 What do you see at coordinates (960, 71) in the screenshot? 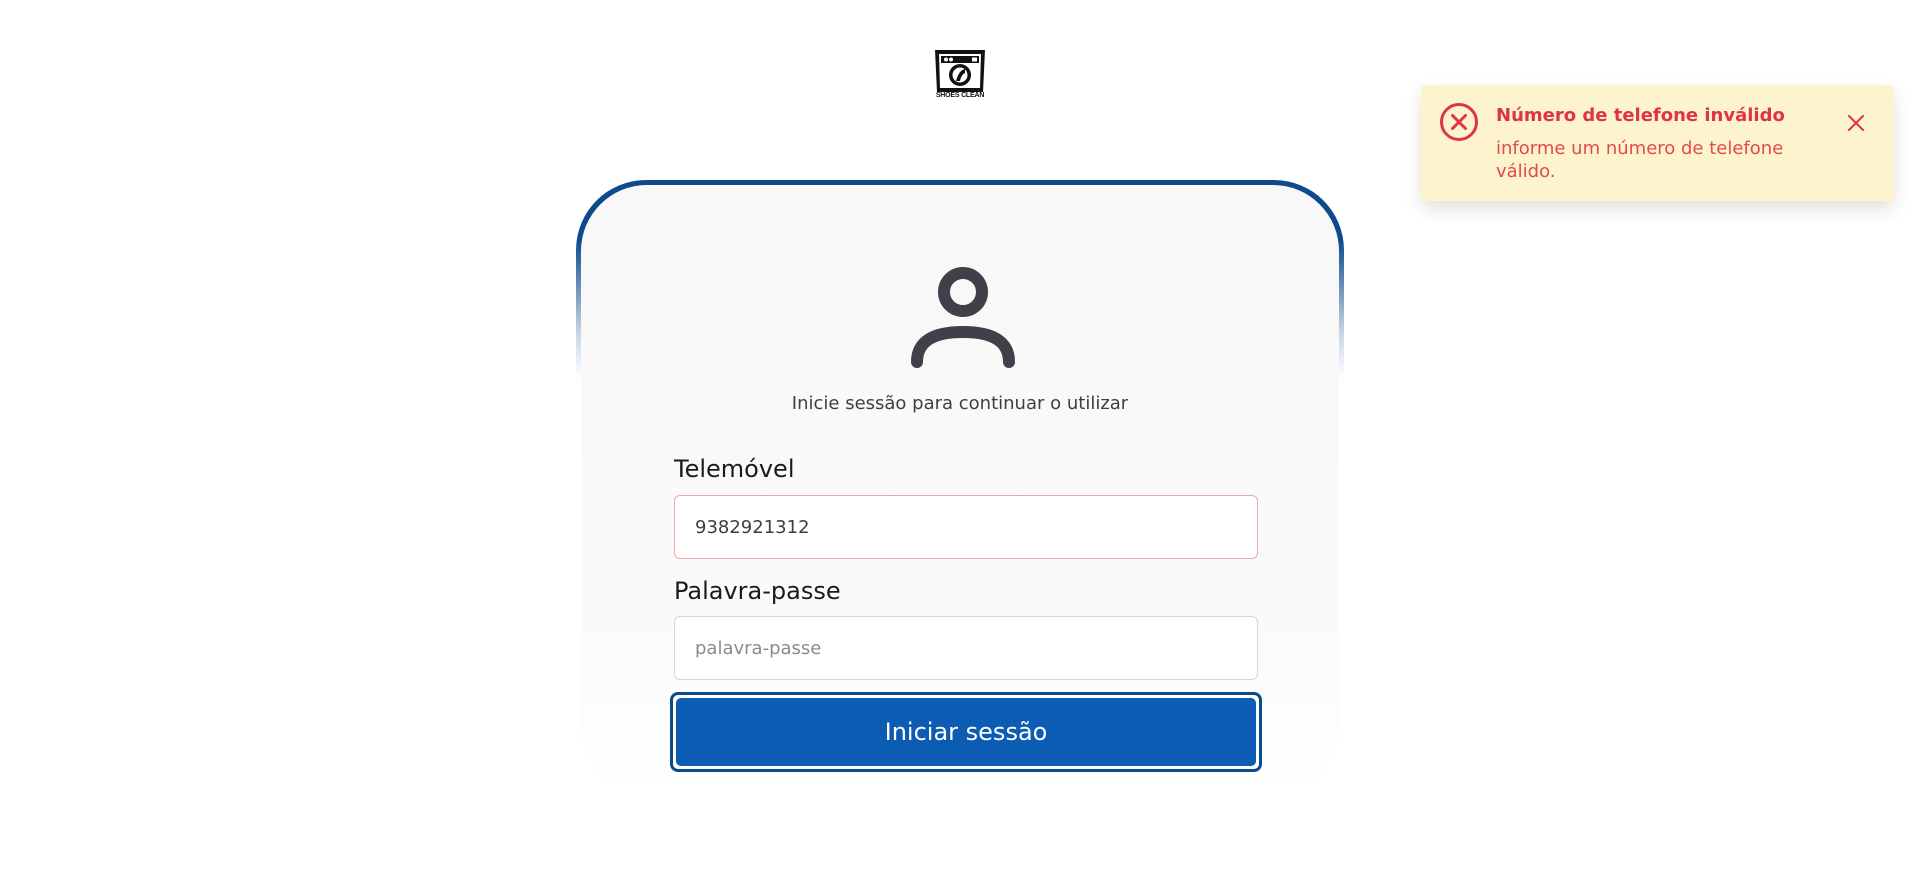
I see `washing-machine-logo-icon` at bounding box center [960, 71].